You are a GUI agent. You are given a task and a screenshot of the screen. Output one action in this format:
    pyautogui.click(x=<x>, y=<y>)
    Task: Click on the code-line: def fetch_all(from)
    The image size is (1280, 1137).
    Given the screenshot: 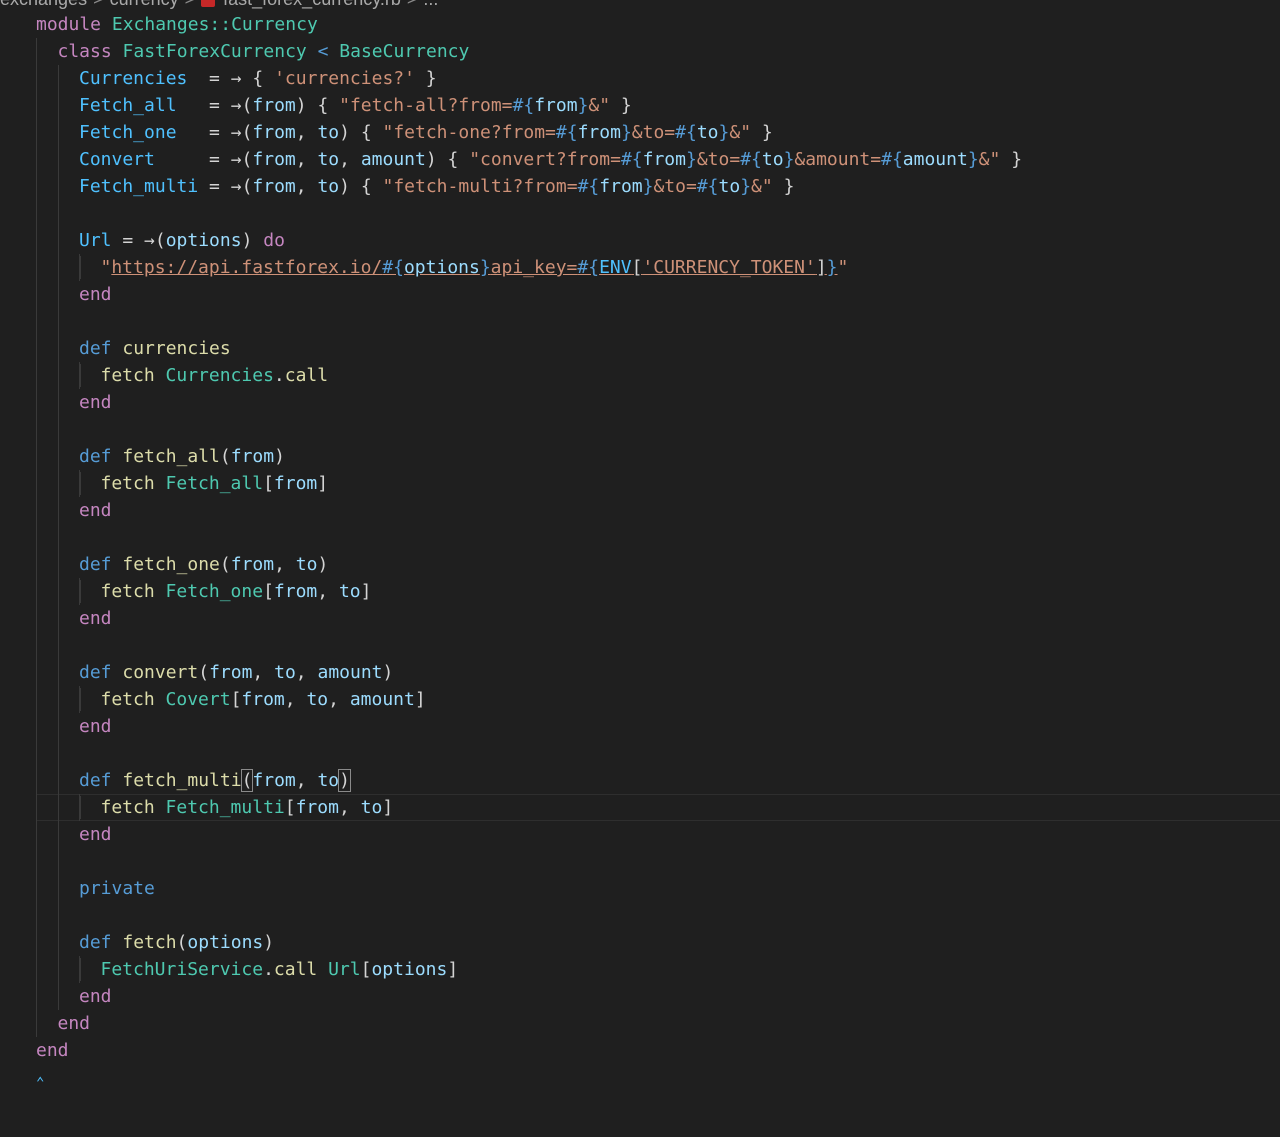 What is the action you would take?
    pyautogui.click(x=182, y=456)
    